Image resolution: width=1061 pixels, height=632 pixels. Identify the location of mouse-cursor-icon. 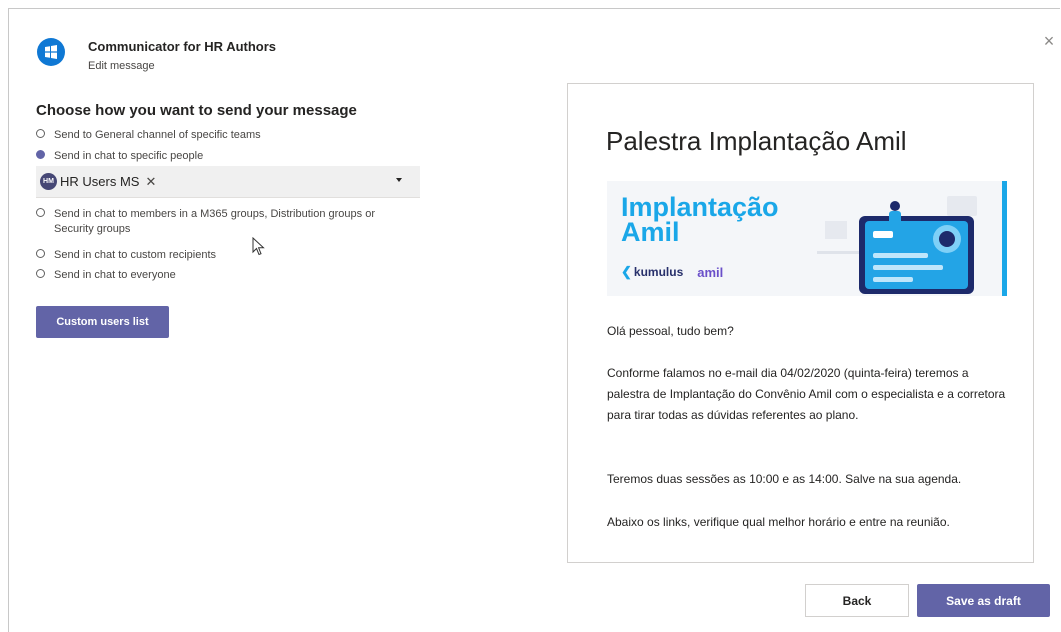
(258, 246).